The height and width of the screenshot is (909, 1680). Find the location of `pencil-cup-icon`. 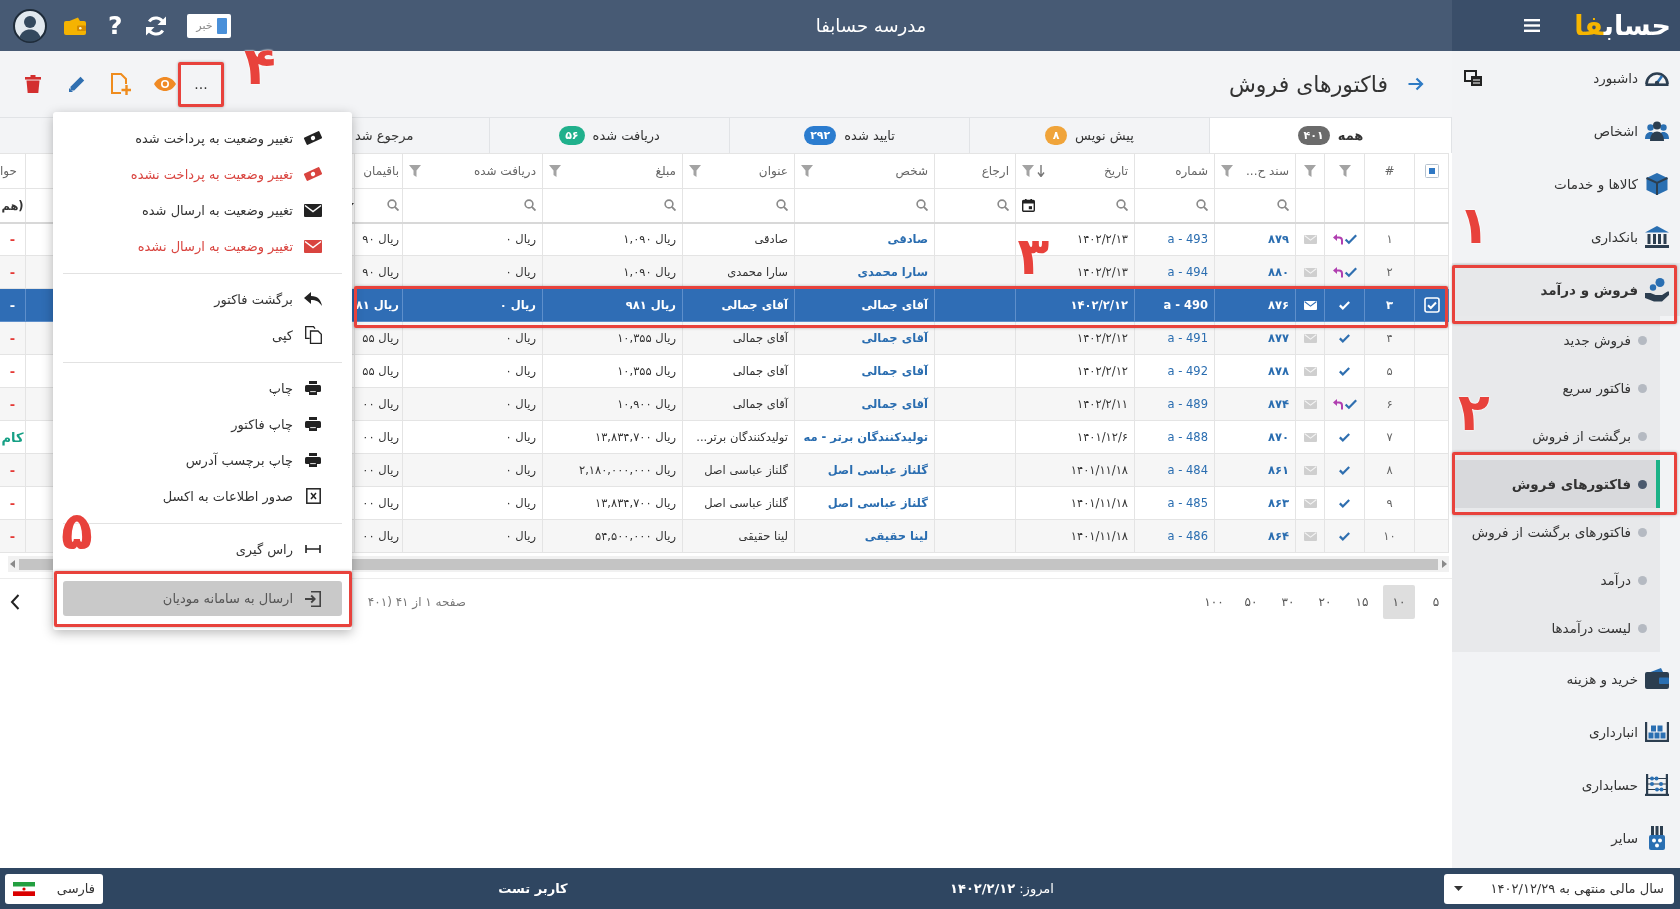

pencil-cup-icon is located at coordinates (1657, 837).